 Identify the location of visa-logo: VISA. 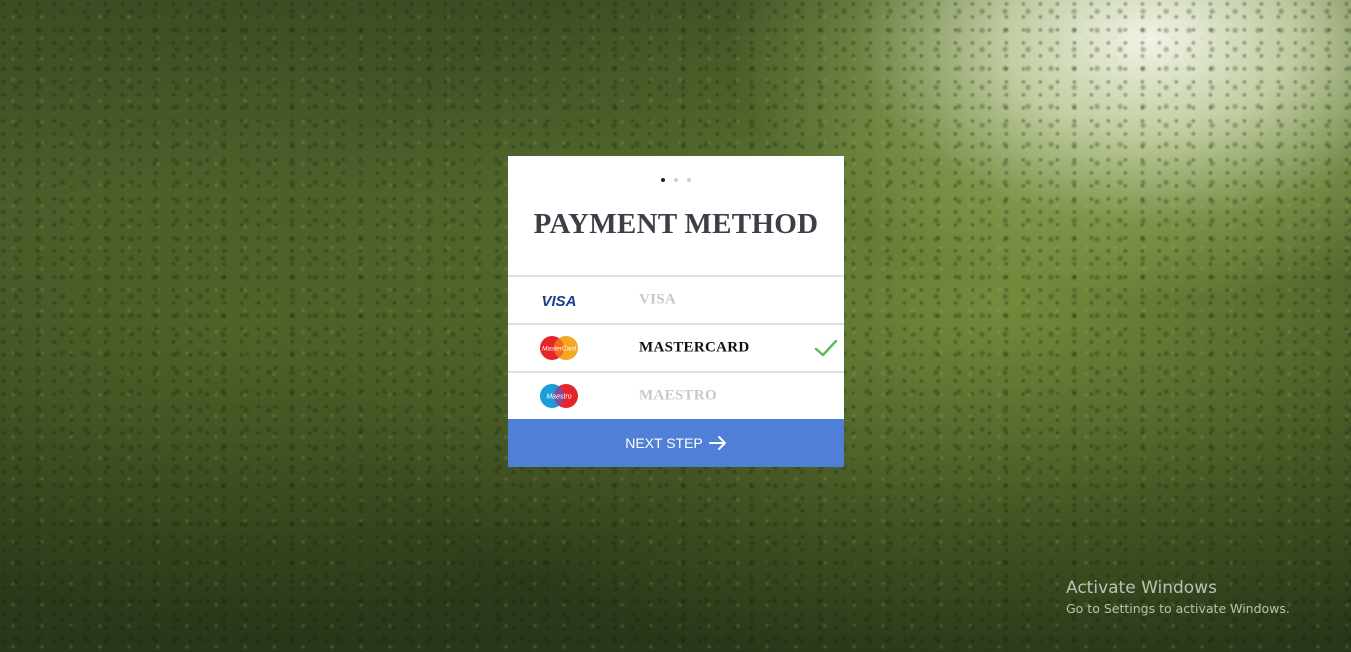
(559, 301).